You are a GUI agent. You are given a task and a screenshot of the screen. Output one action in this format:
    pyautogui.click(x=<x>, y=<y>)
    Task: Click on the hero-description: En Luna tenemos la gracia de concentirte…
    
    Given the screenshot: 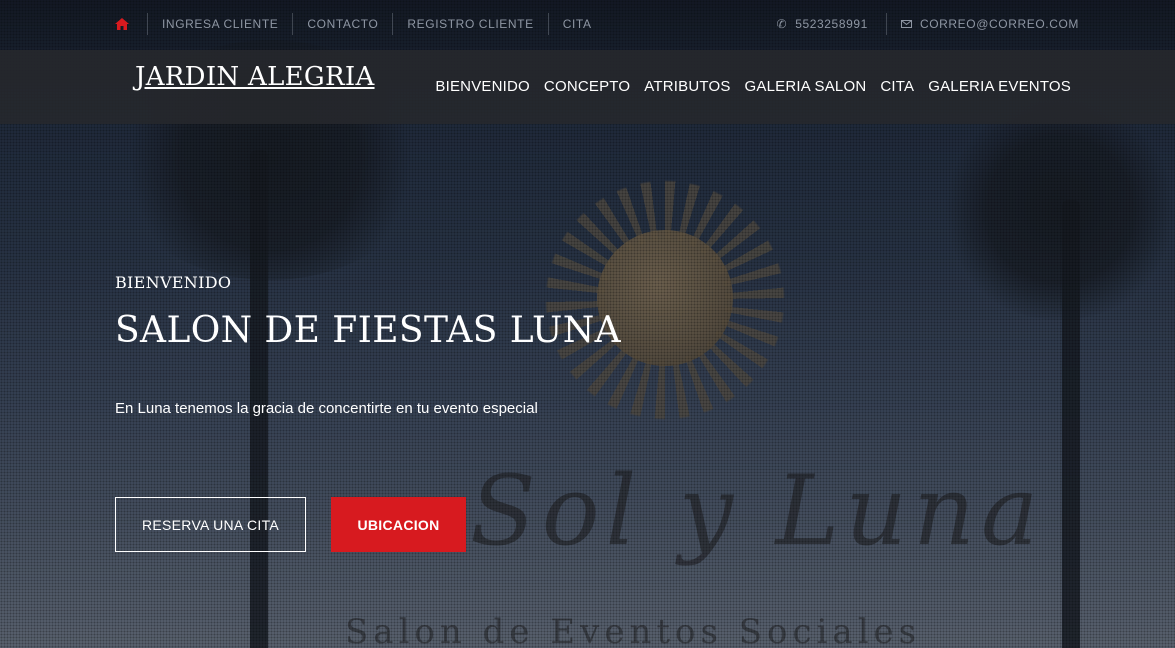 What is the action you would take?
    pyautogui.click(x=326, y=408)
    